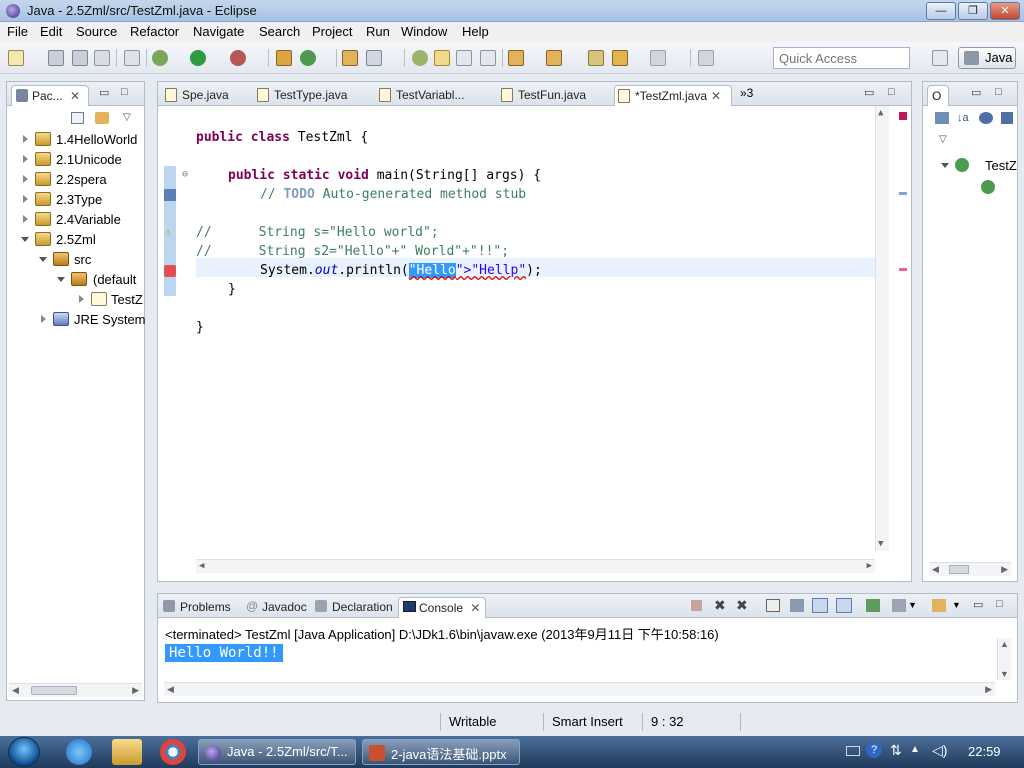  I want to click on save-icon, so click(56, 58).